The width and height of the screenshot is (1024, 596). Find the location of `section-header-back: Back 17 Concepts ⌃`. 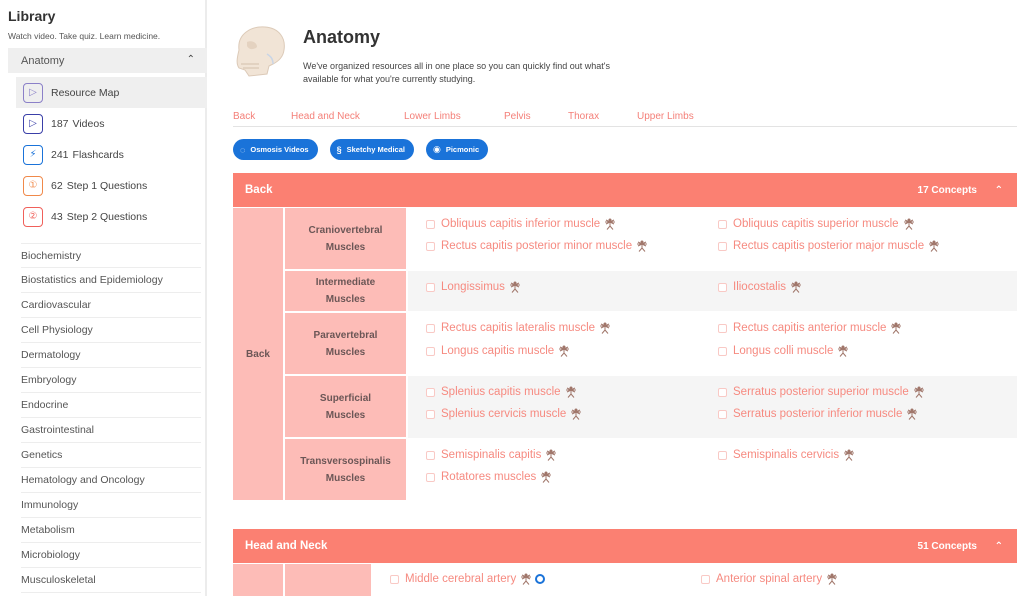

section-header-back: Back 17 Concepts ⌃ is located at coordinates (625, 190).